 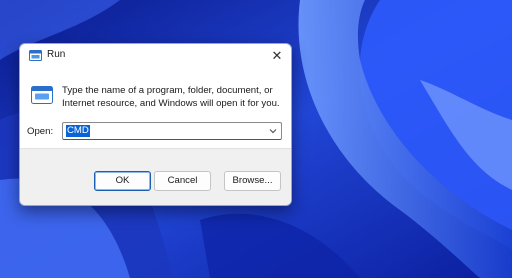 What do you see at coordinates (40, 131) in the screenshot?
I see `open-label: Open:` at bounding box center [40, 131].